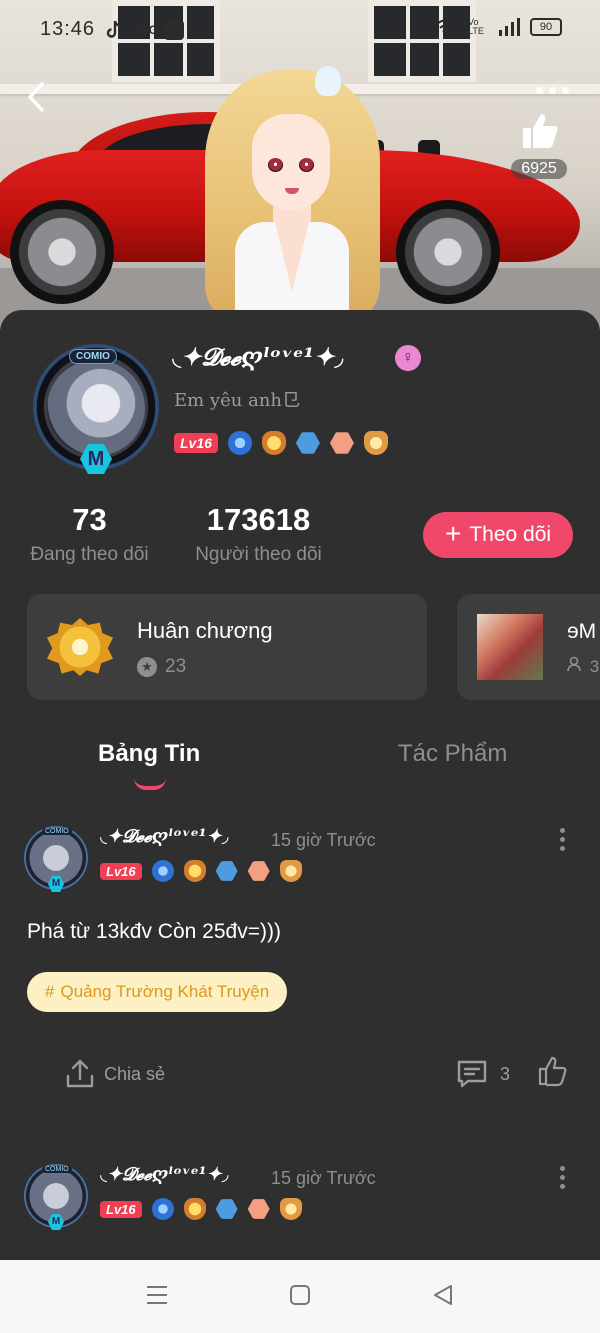  Describe the element at coordinates (472, 1074) in the screenshot. I see `comment-icon` at that location.